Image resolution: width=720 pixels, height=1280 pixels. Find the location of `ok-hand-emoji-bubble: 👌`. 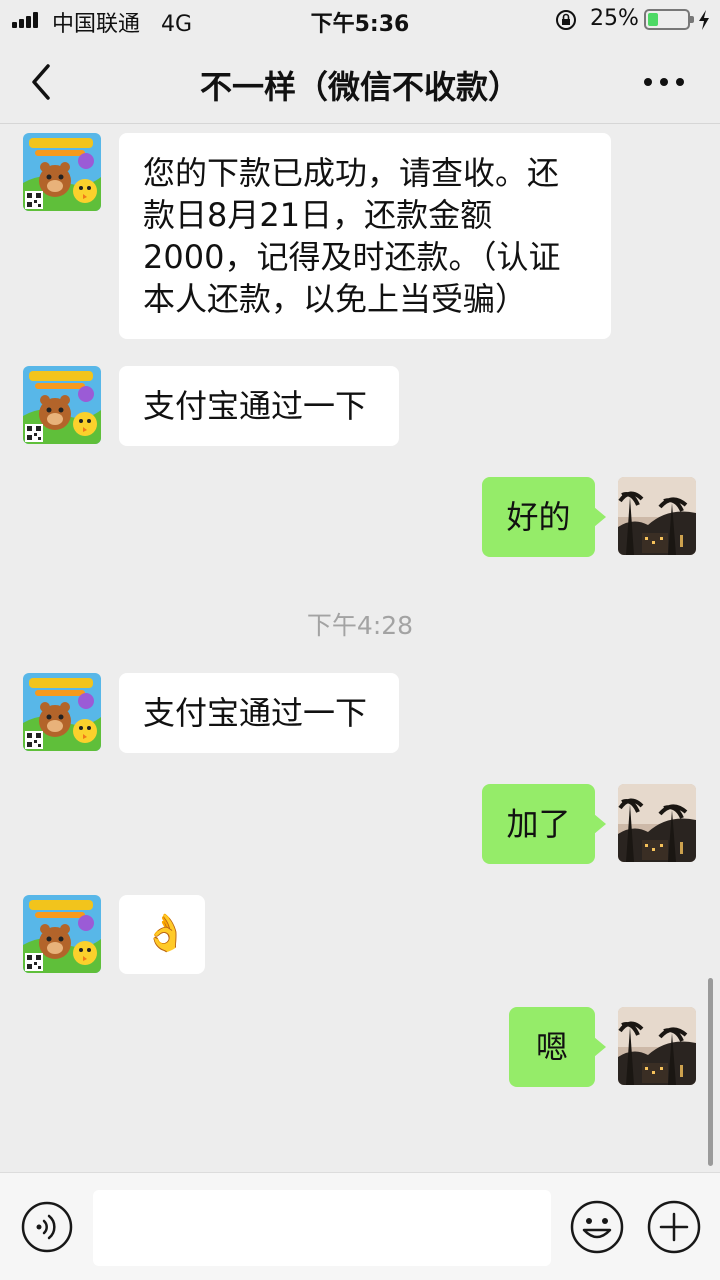

ok-hand-emoji-bubble: 👌 is located at coordinates (162, 934).